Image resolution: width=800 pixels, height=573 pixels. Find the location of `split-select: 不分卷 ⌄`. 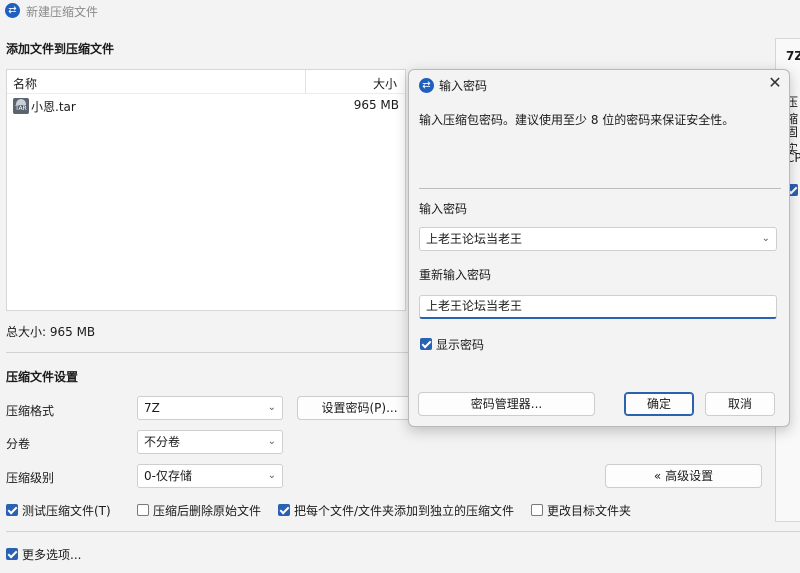

split-select: 不分卷 ⌄ is located at coordinates (210, 442).